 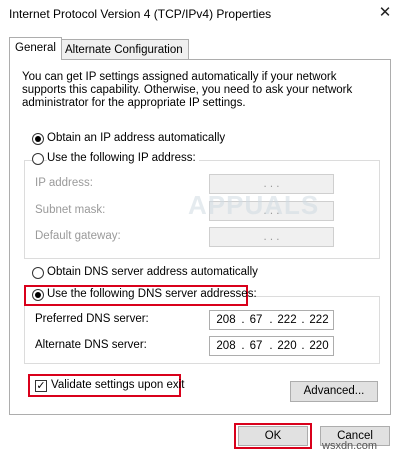 What do you see at coordinates (254, 205) in the screenshot?
I see `watermark-logo: APPUALS` at bounding box center [254, 205].